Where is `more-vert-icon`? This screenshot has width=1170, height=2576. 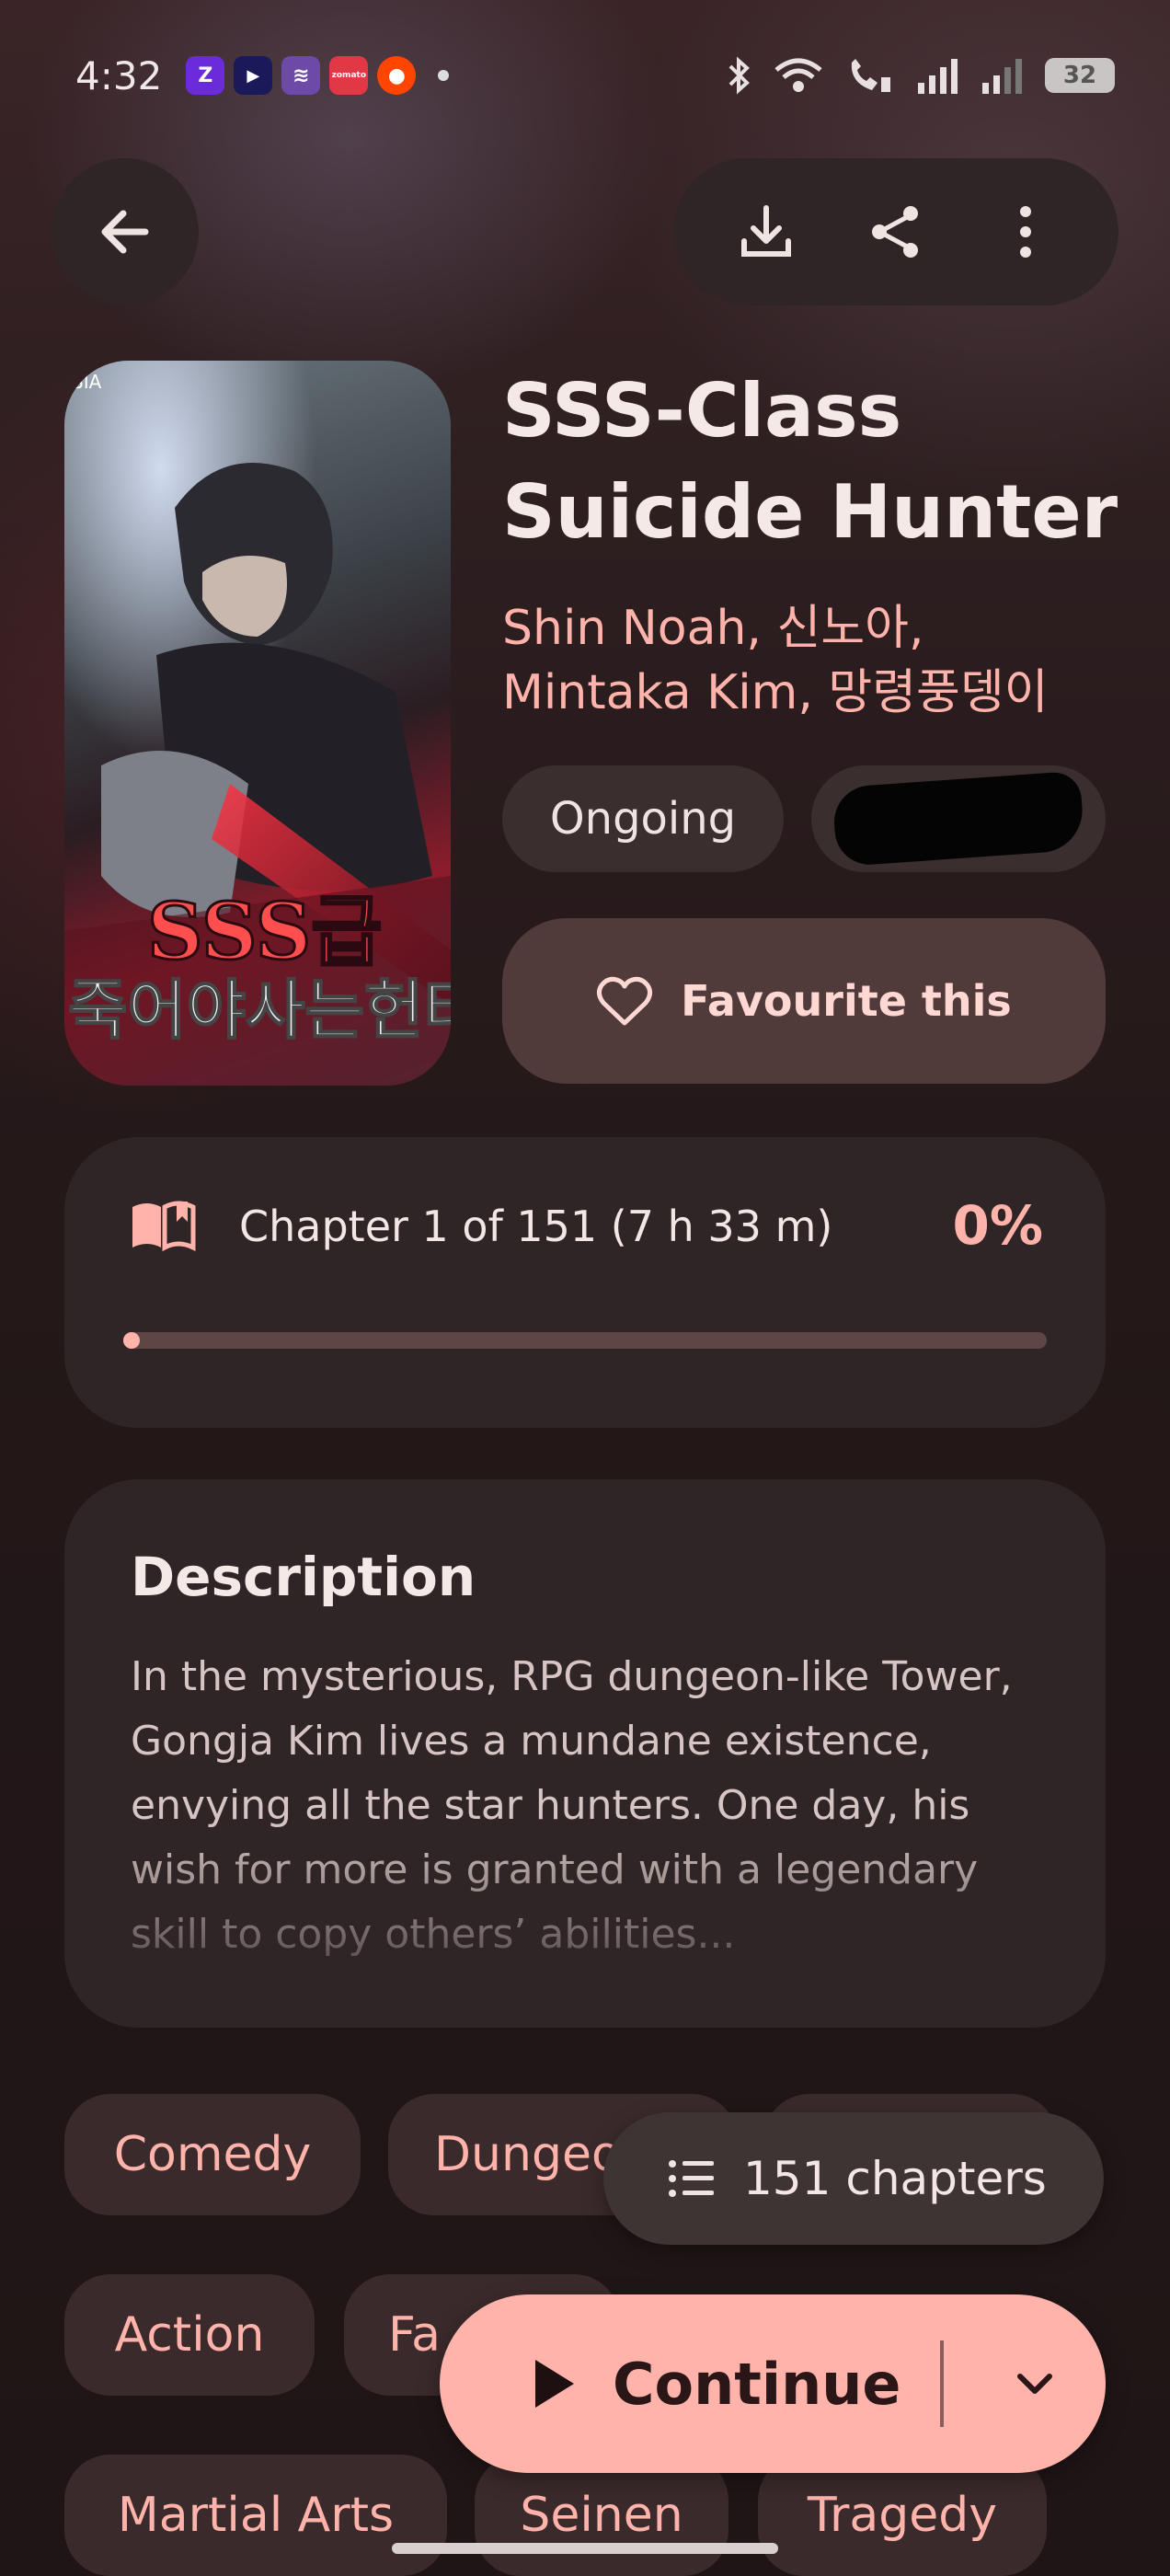 more-vert-icon is located at coordinates (1026, 232).